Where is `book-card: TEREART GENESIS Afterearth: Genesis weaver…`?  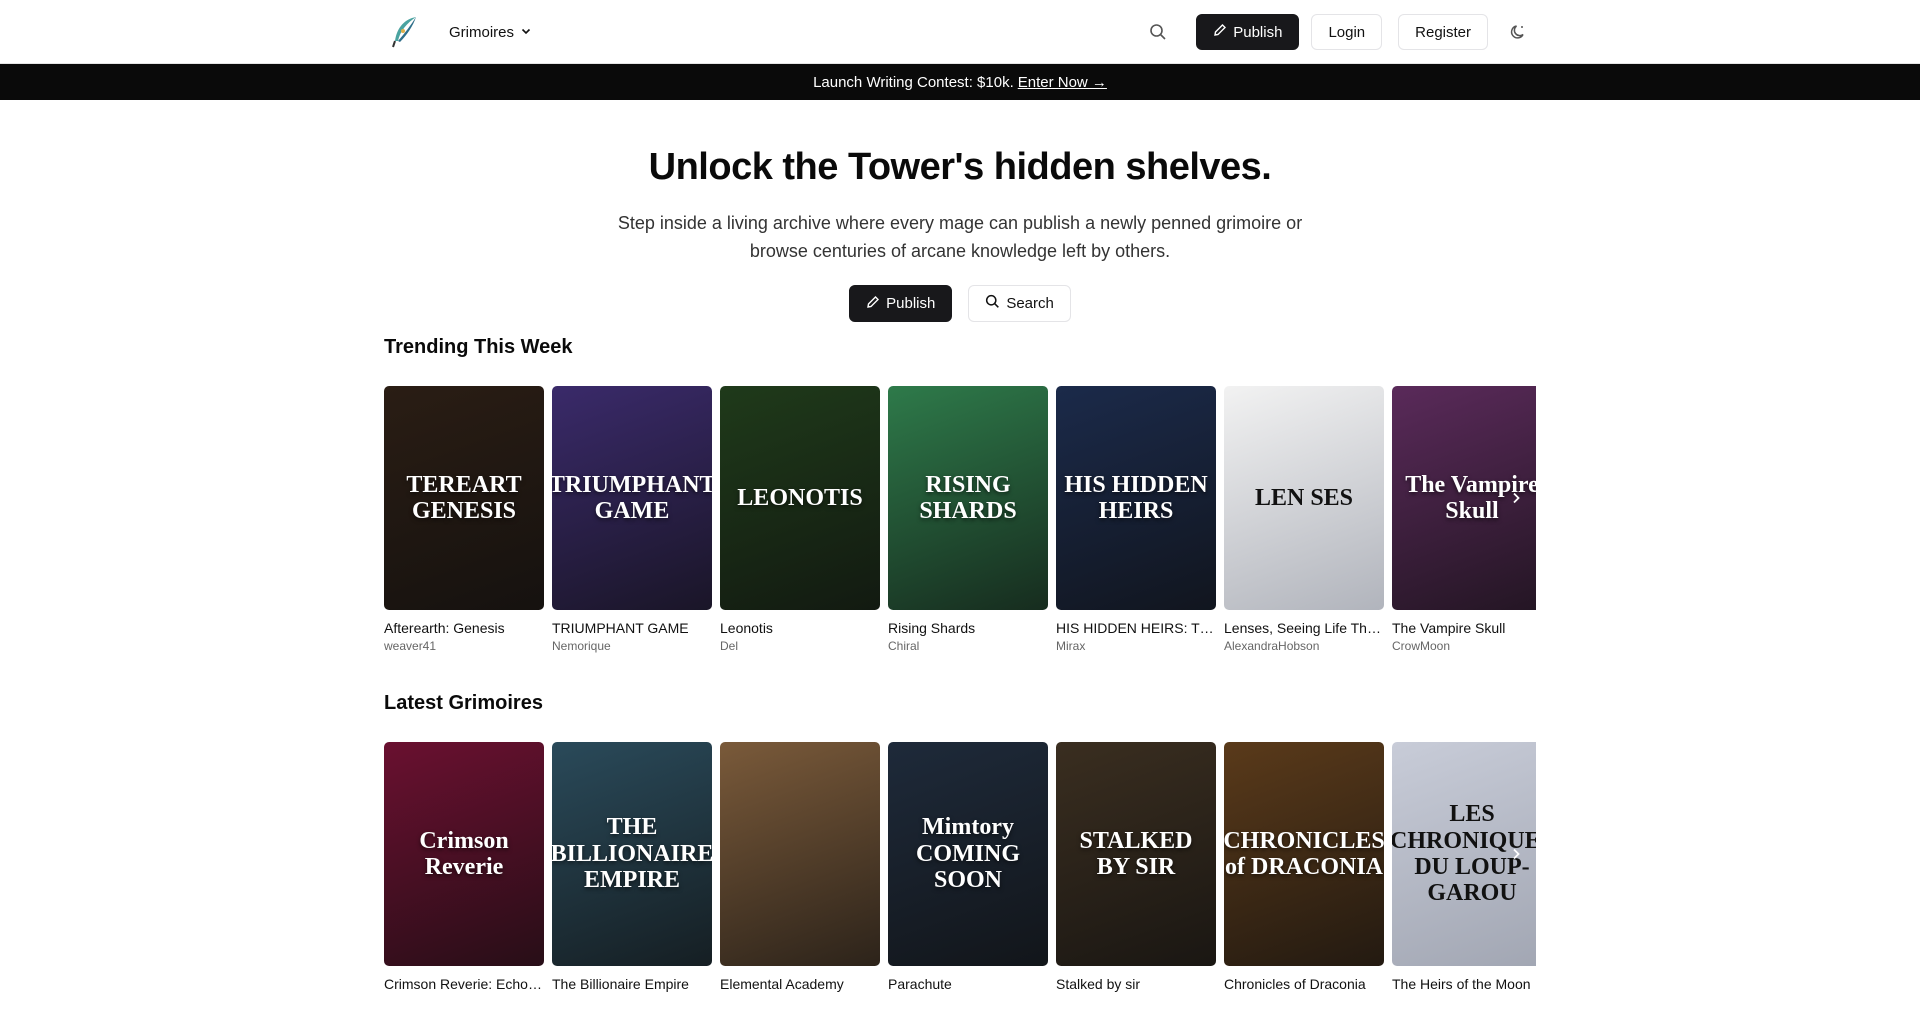
book-card: TEREART GENESIS Afterearth: Genesis weaver… is located at coordinates (464, 519).